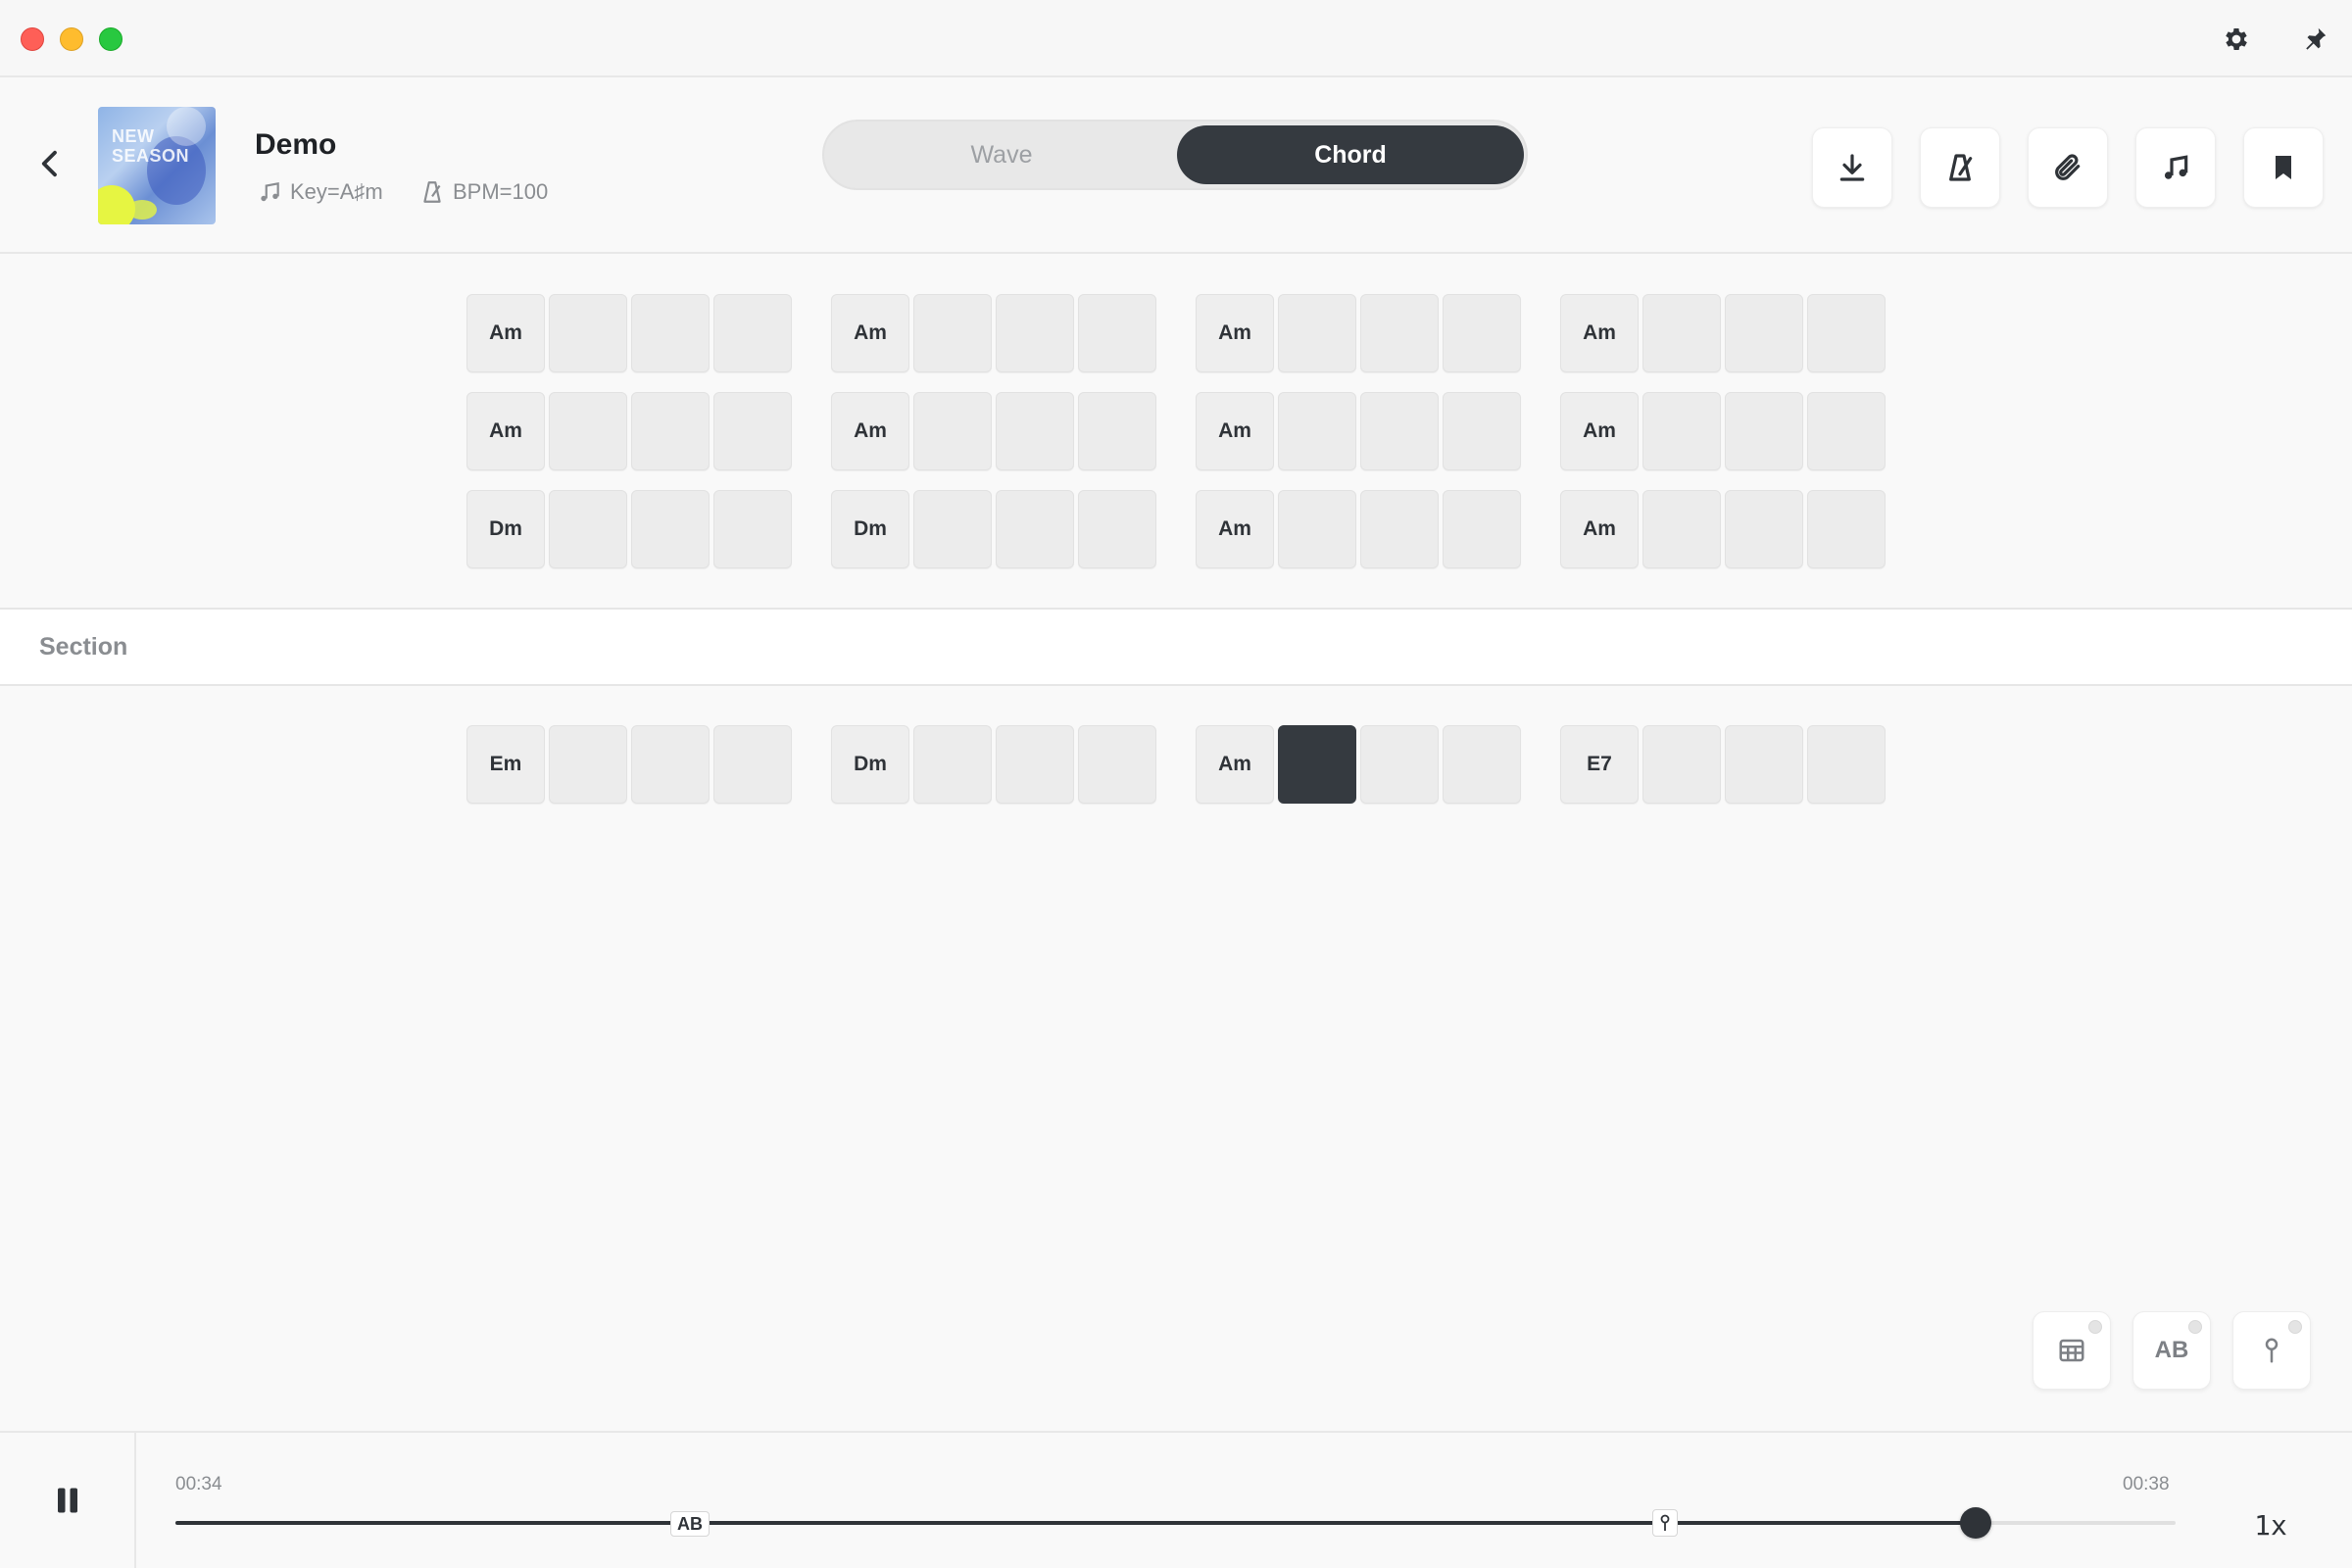  Describe the element at coordinates (110, 39) in the screenshot. I see `maximize-window-button` at that location.